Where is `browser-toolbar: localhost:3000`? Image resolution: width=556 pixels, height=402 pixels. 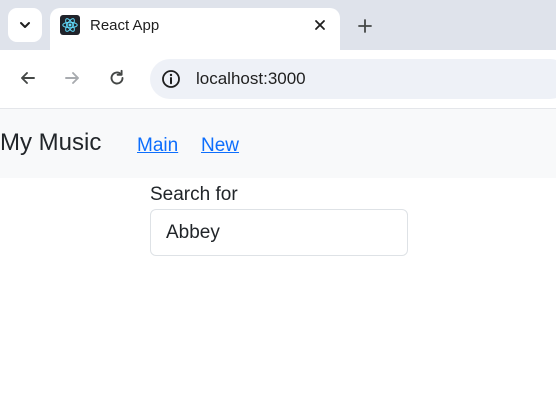
browser-toolbar: localhost:3000 is located at coordinates (278, 79).